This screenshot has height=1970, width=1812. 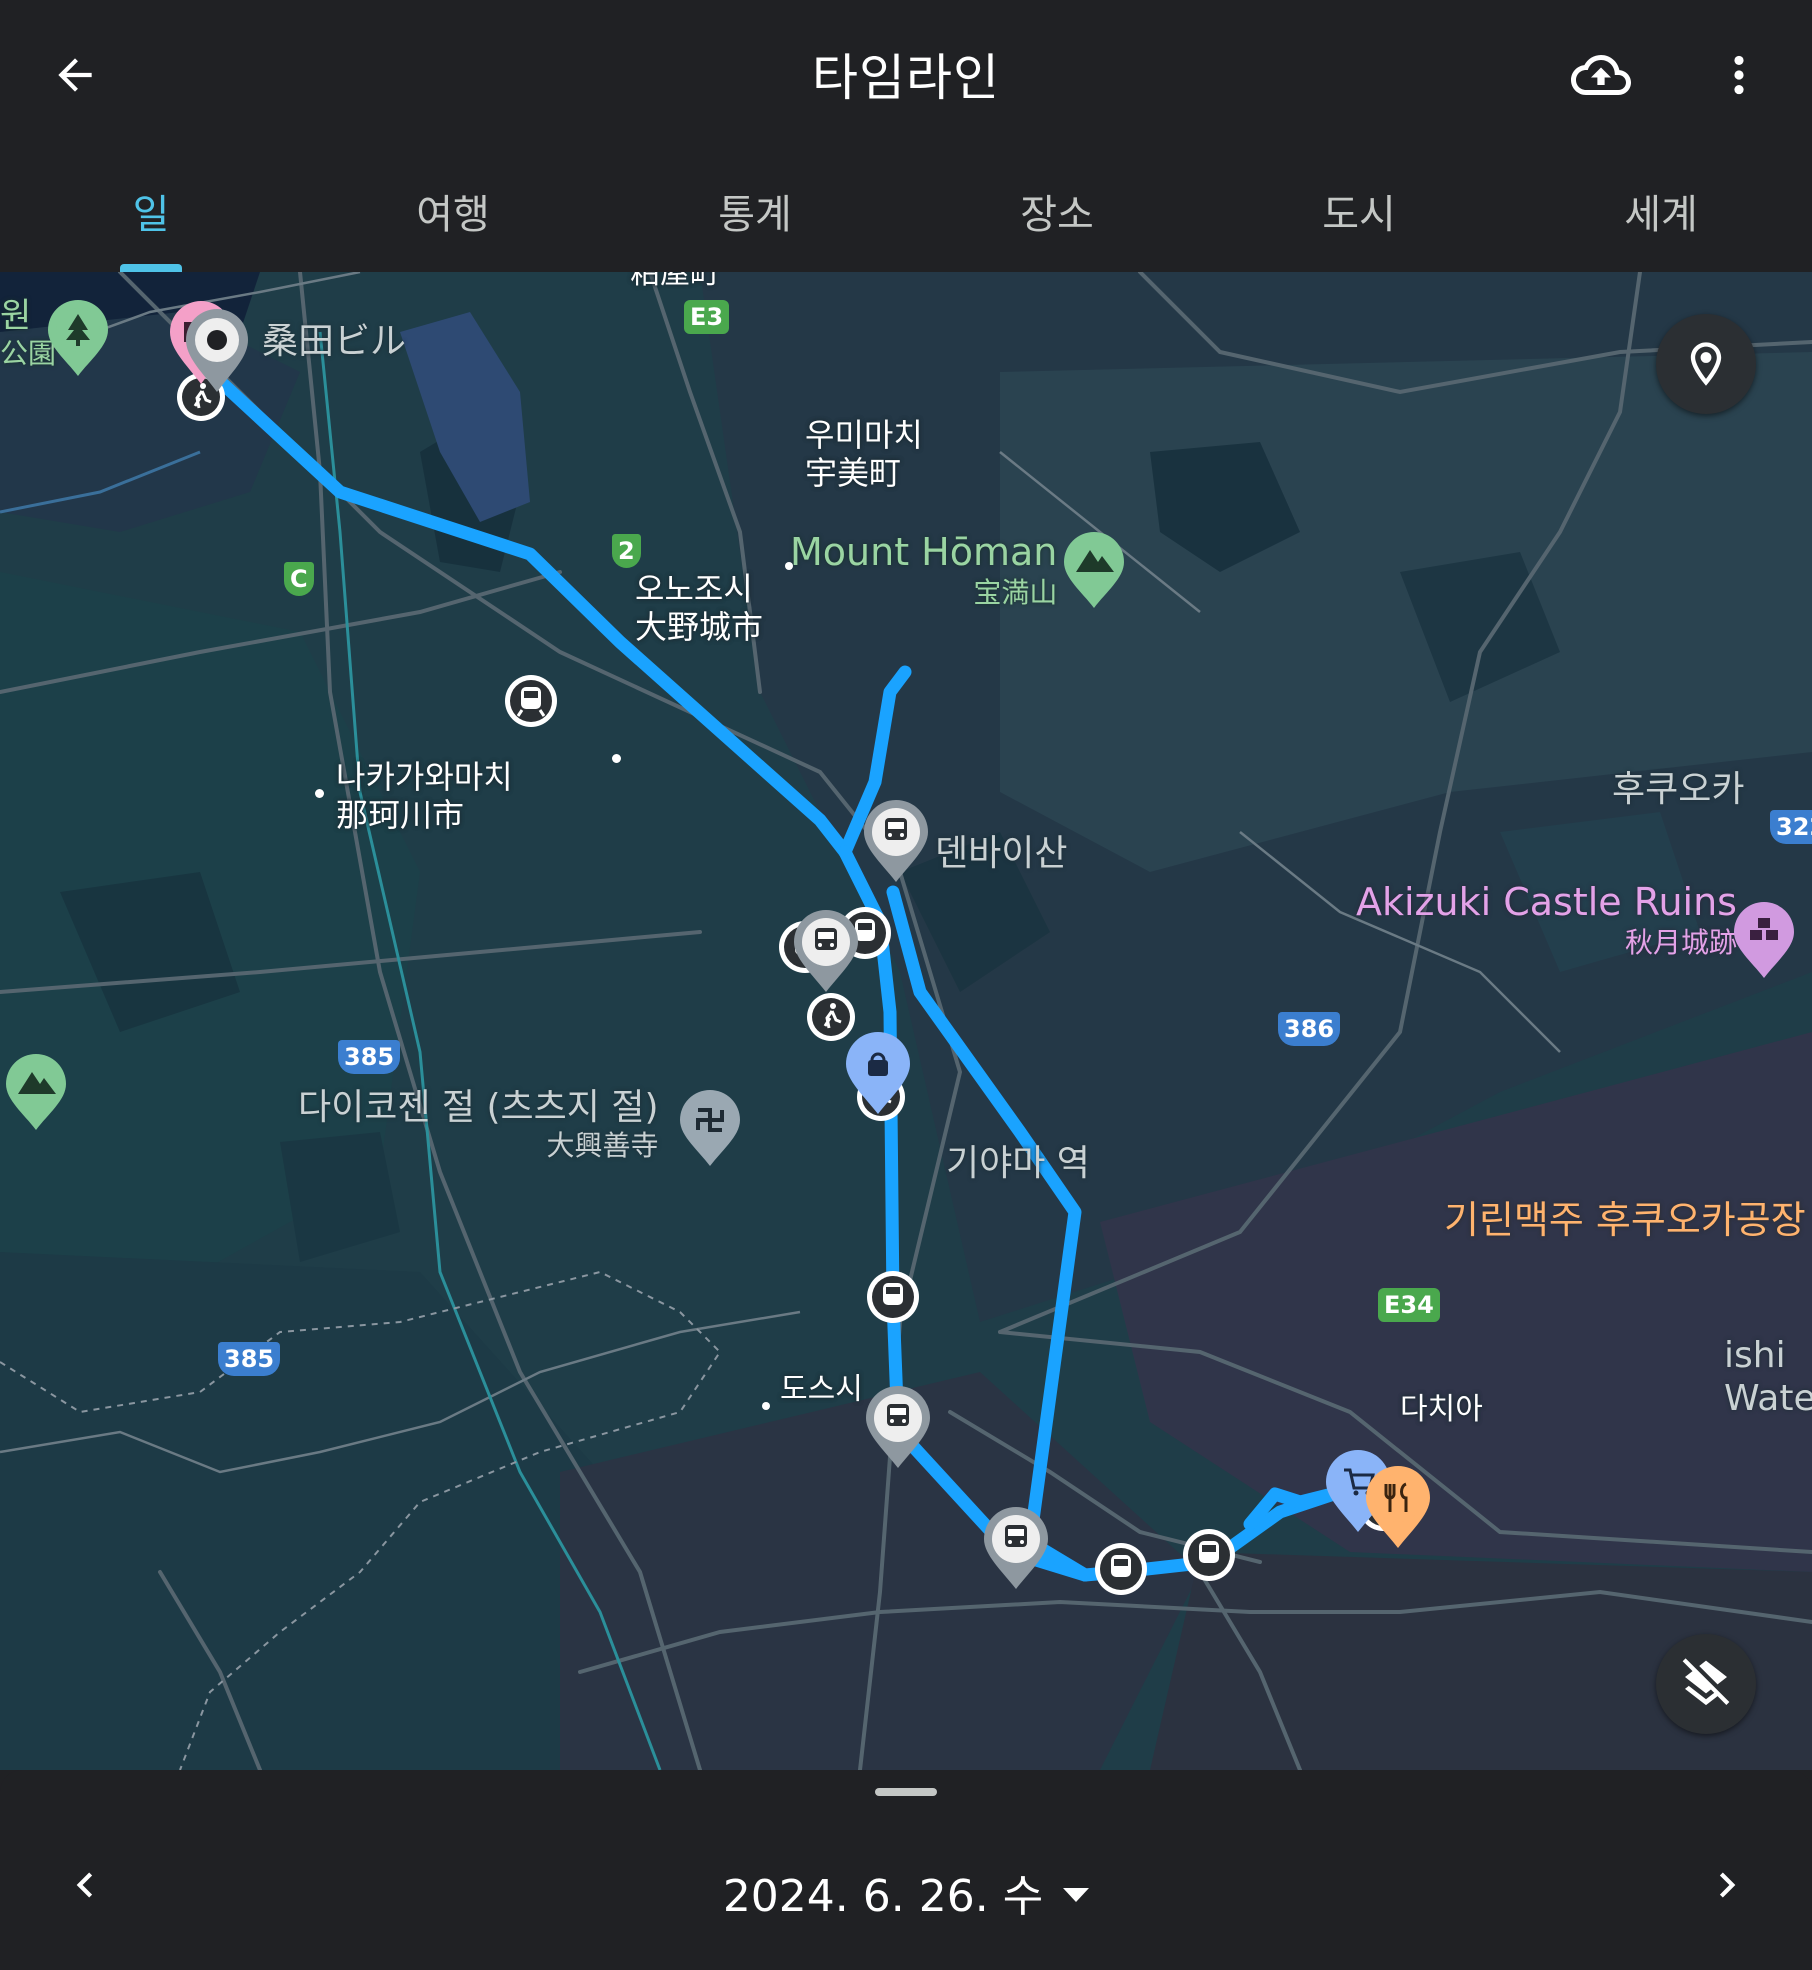 I want to click on cloud-upload-icon, so click(x=1601, y=75).